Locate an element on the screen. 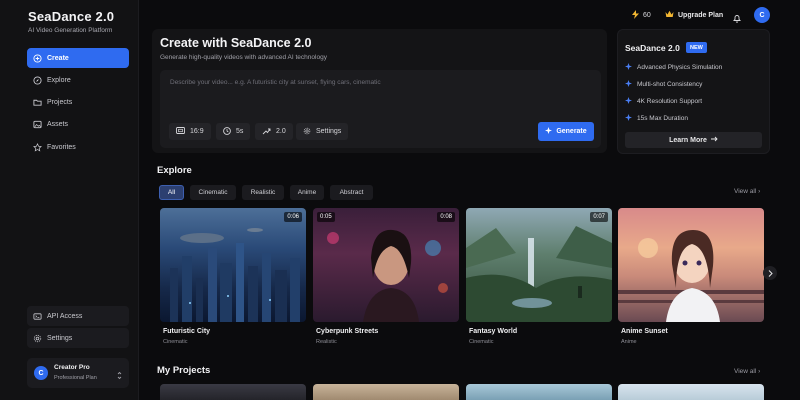  new-badge: NEW is located at coordinates (696, 47).